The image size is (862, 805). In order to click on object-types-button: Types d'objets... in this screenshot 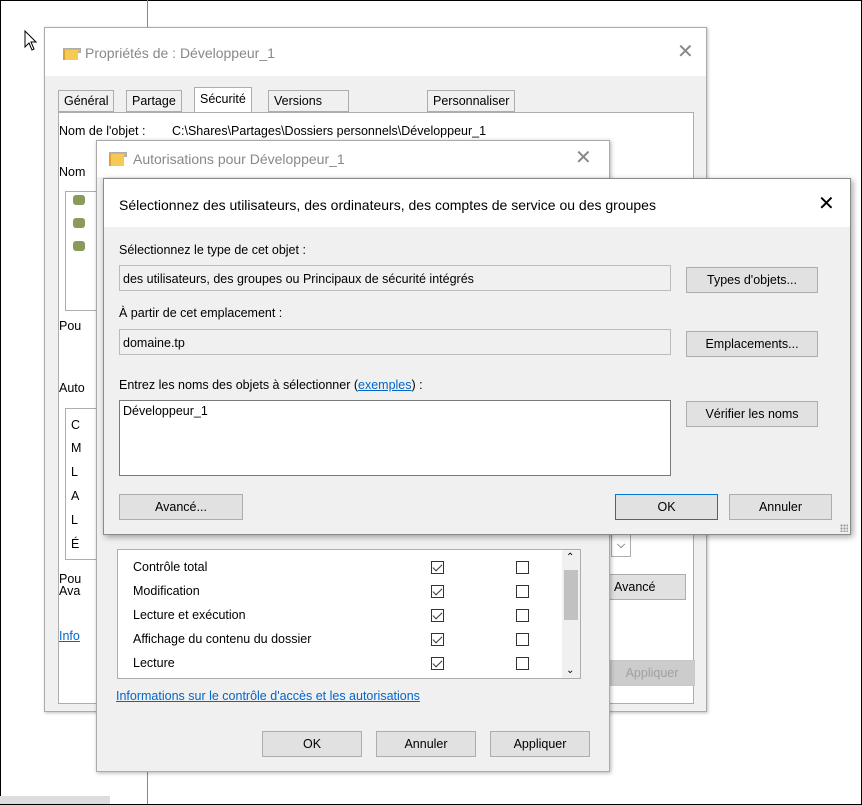, I will do `click(752, 280)`.